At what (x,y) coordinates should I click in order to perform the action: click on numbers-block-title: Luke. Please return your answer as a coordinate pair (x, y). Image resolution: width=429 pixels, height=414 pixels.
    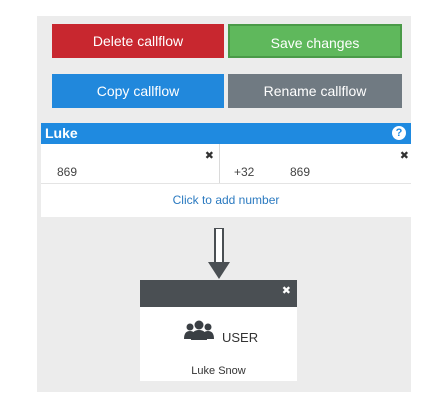
    Looking at the image, I should click on (61, 133).